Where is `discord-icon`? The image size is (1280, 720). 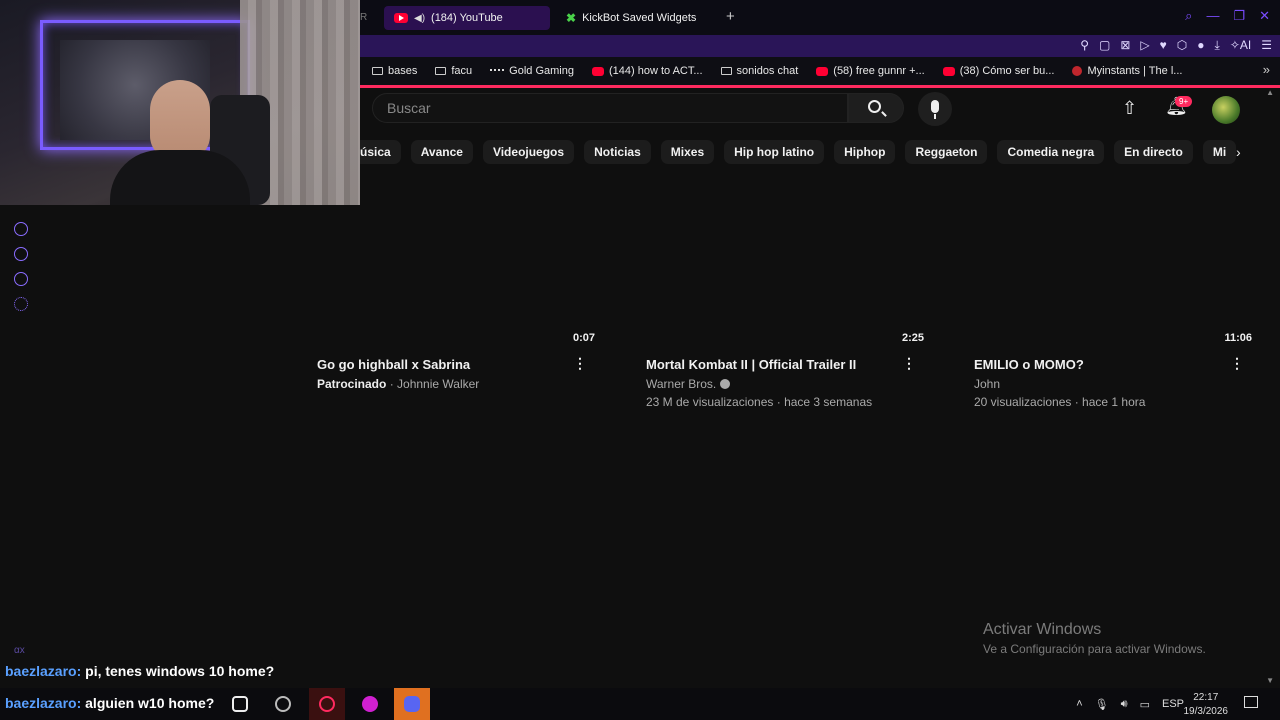 discord-icon is located at coordinates (412, 704).